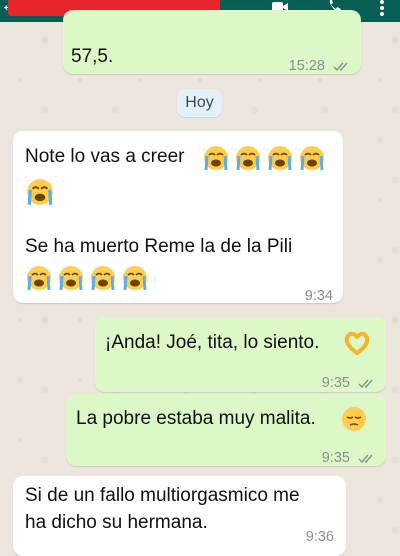 This screenshot has width=400, height=556. What do you see at coordinates (382, 8) in the screenshot?
I see `more-menu-icon` at bounding box center [382, 8].